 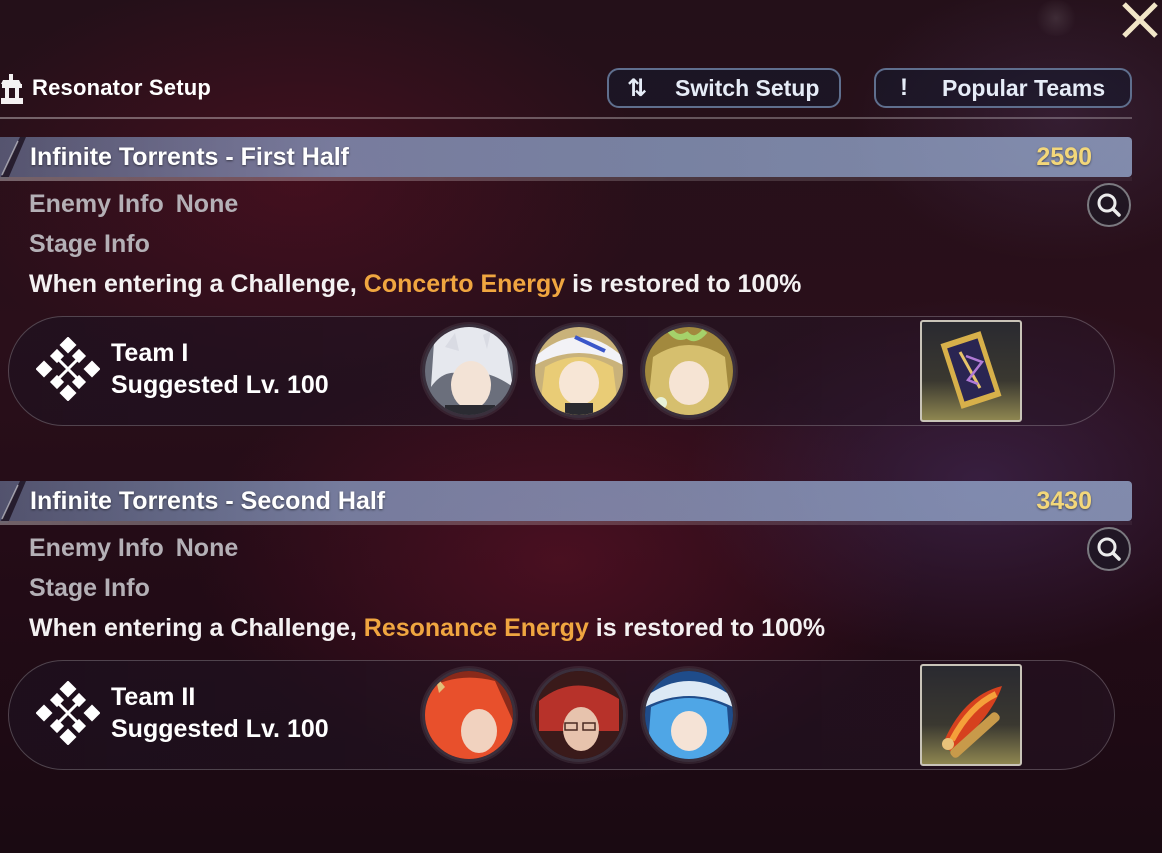 I want to click on blue-hair-resonator-avatar, so click(x=689, y=715).